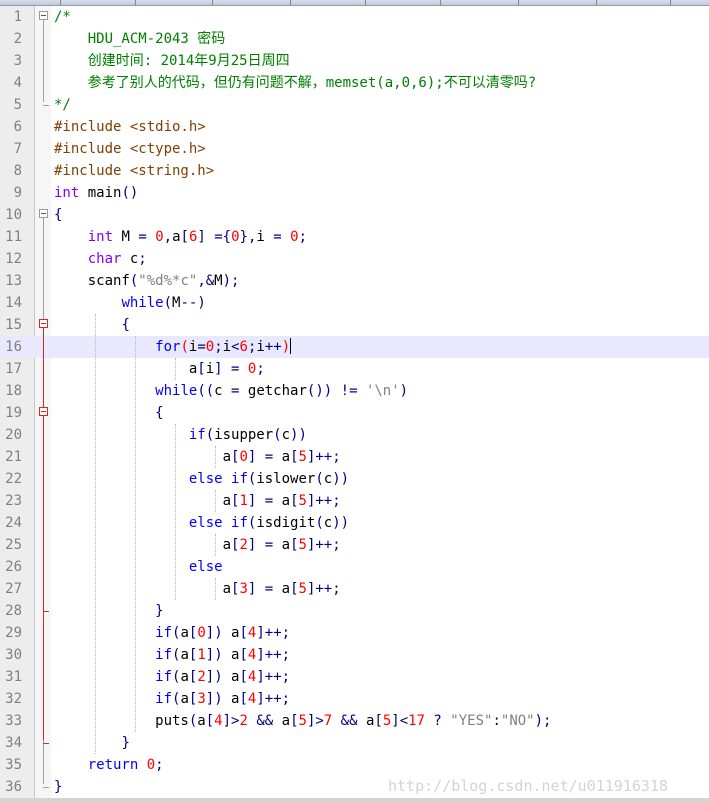  I want to click on code-text: a[3] = a[5]++;, so click(197, 589).